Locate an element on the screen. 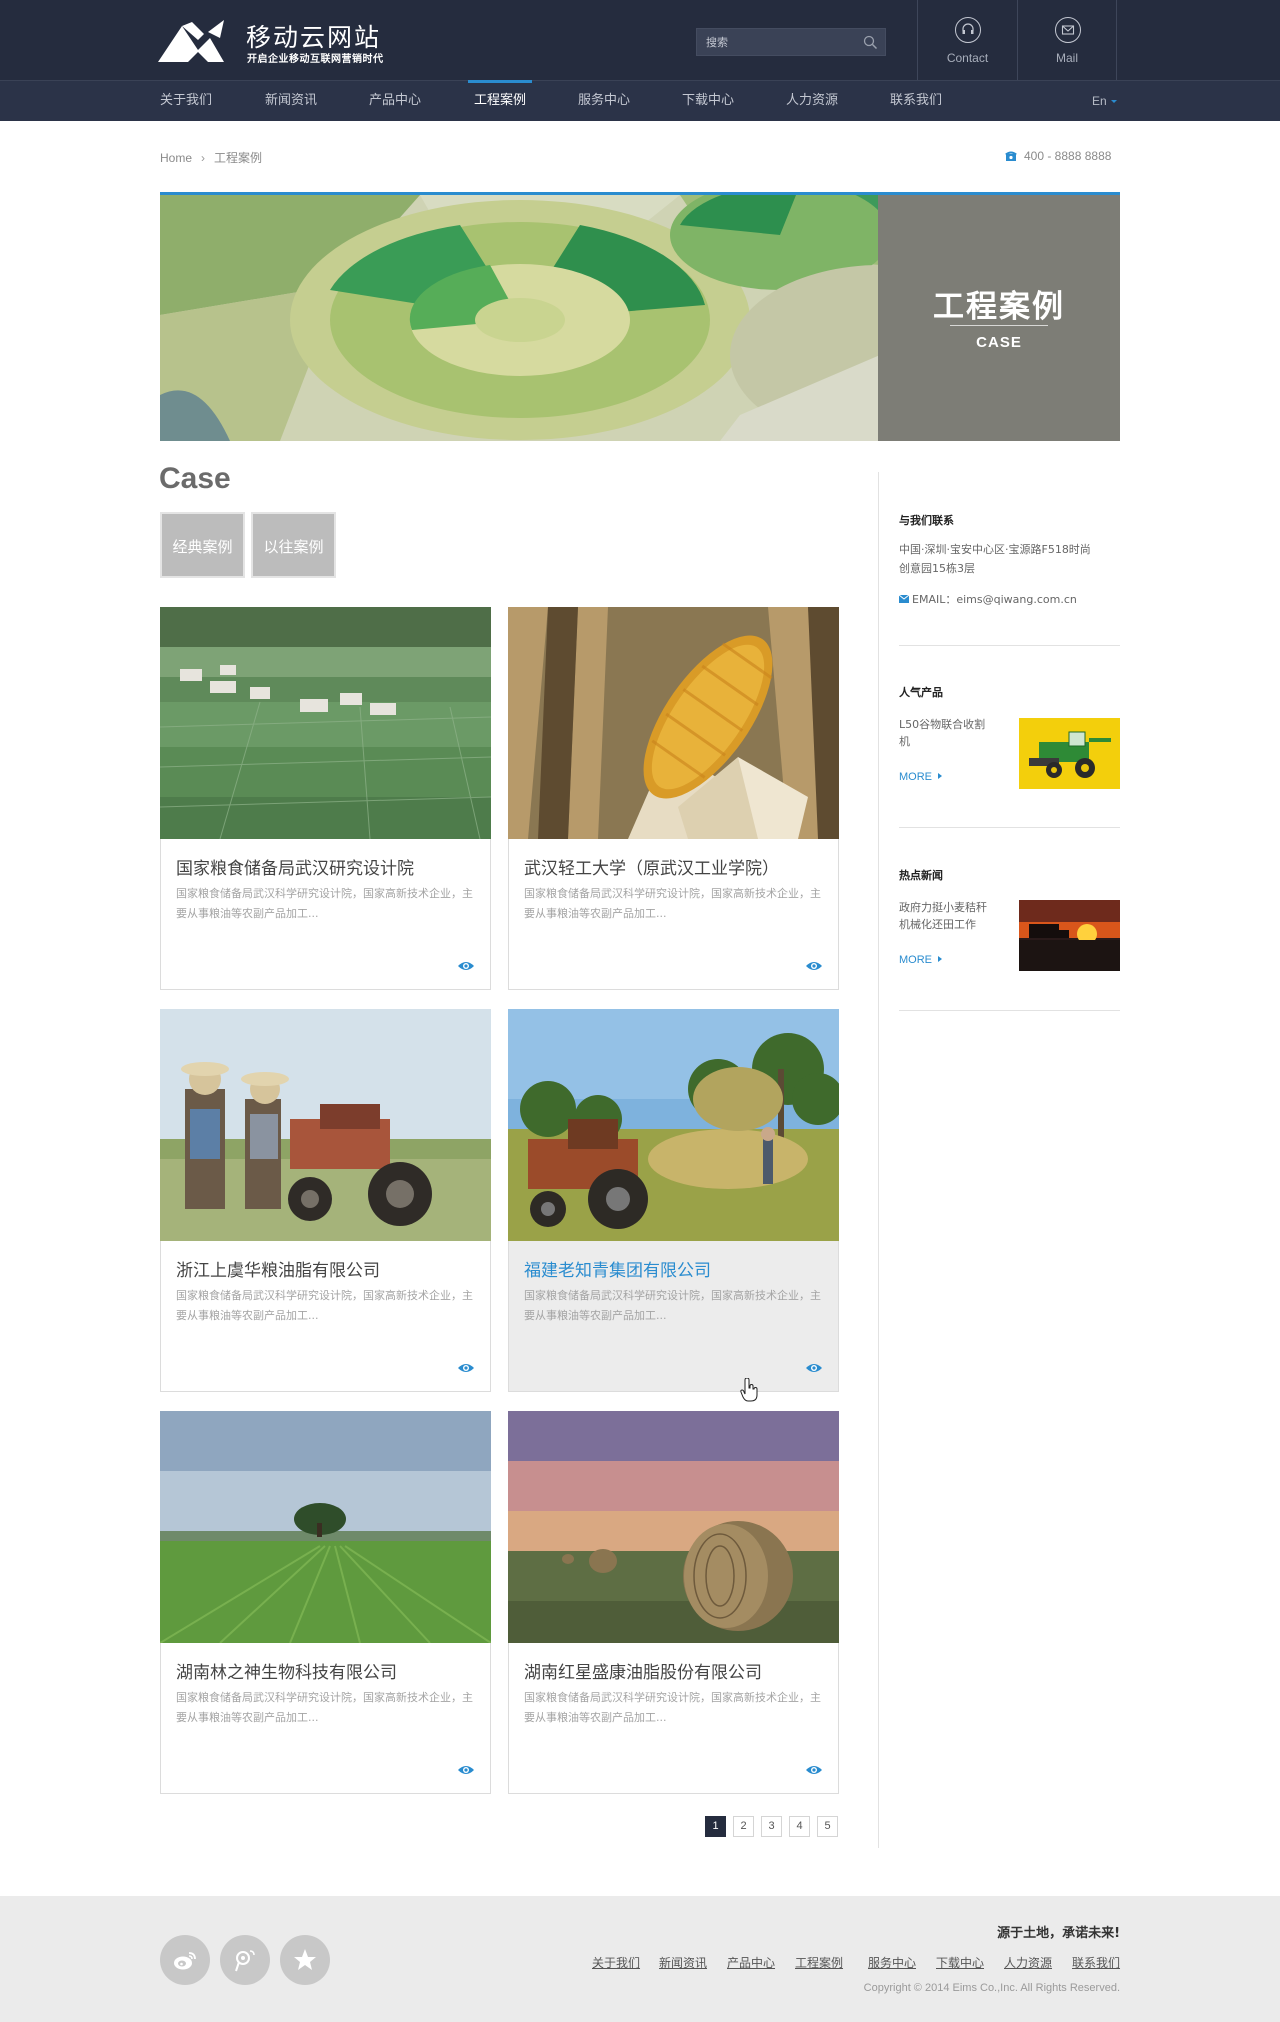 The height and width of the screenshot is (2022, 1280). mail-button: Mail is located at coordinates (1067, 40).